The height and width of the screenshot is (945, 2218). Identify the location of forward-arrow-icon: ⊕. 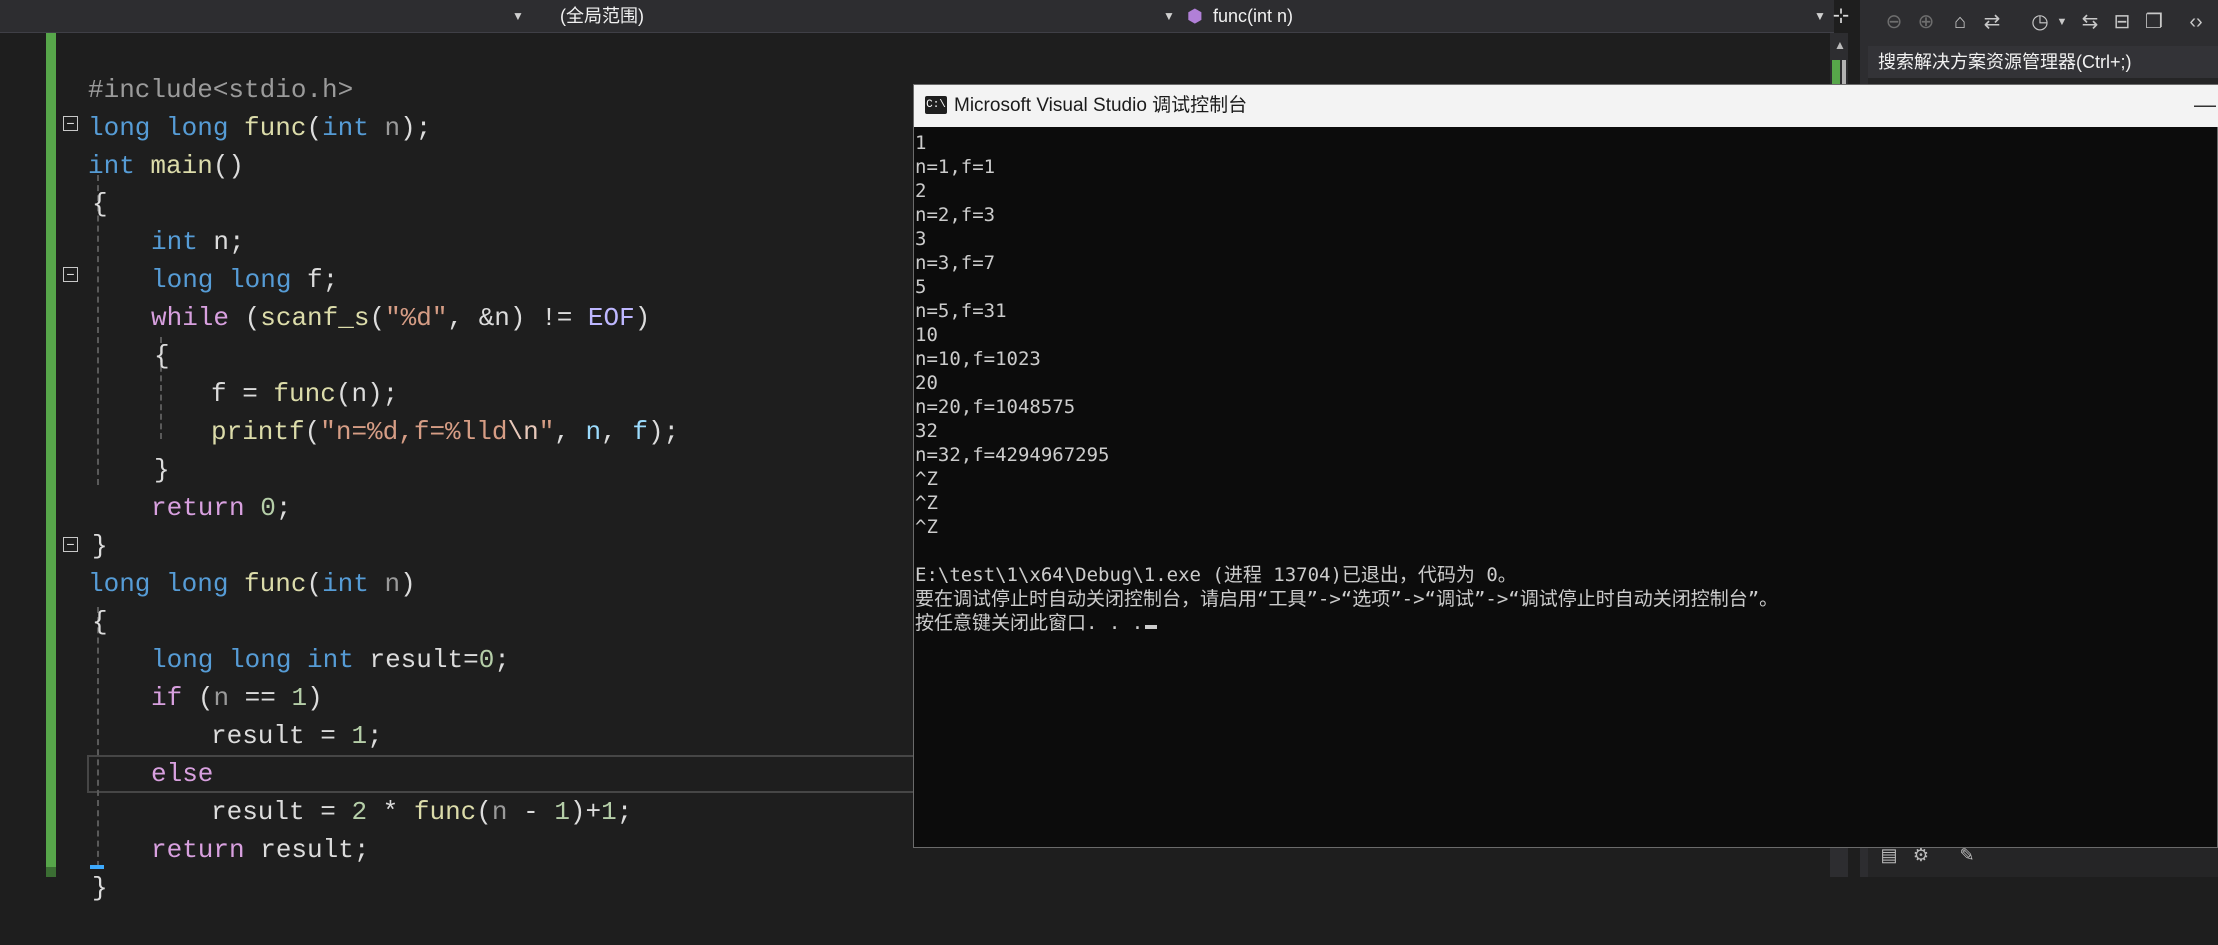
(1926, 22).